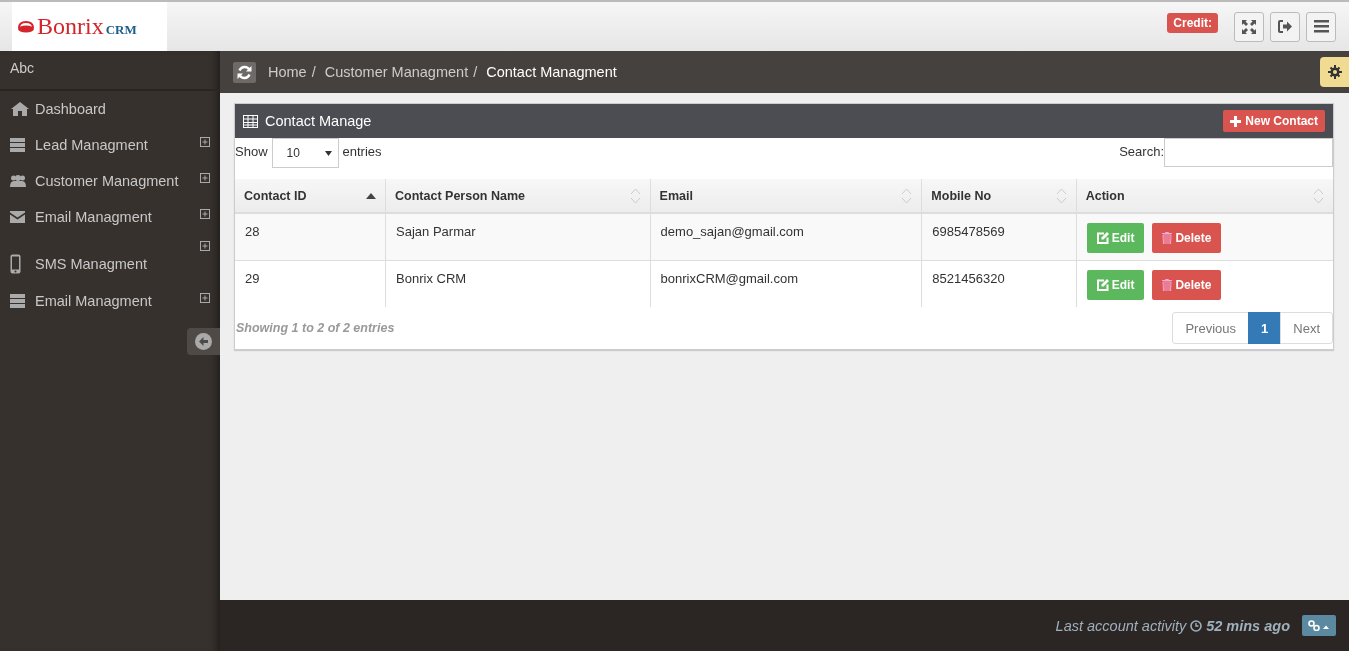 The width and height of the screenshot is (1349, 651). What do you see at coordinates (999, 283) in the screenshot?
I see `table-cell: 8521456320` at bounding box center [999, 283].